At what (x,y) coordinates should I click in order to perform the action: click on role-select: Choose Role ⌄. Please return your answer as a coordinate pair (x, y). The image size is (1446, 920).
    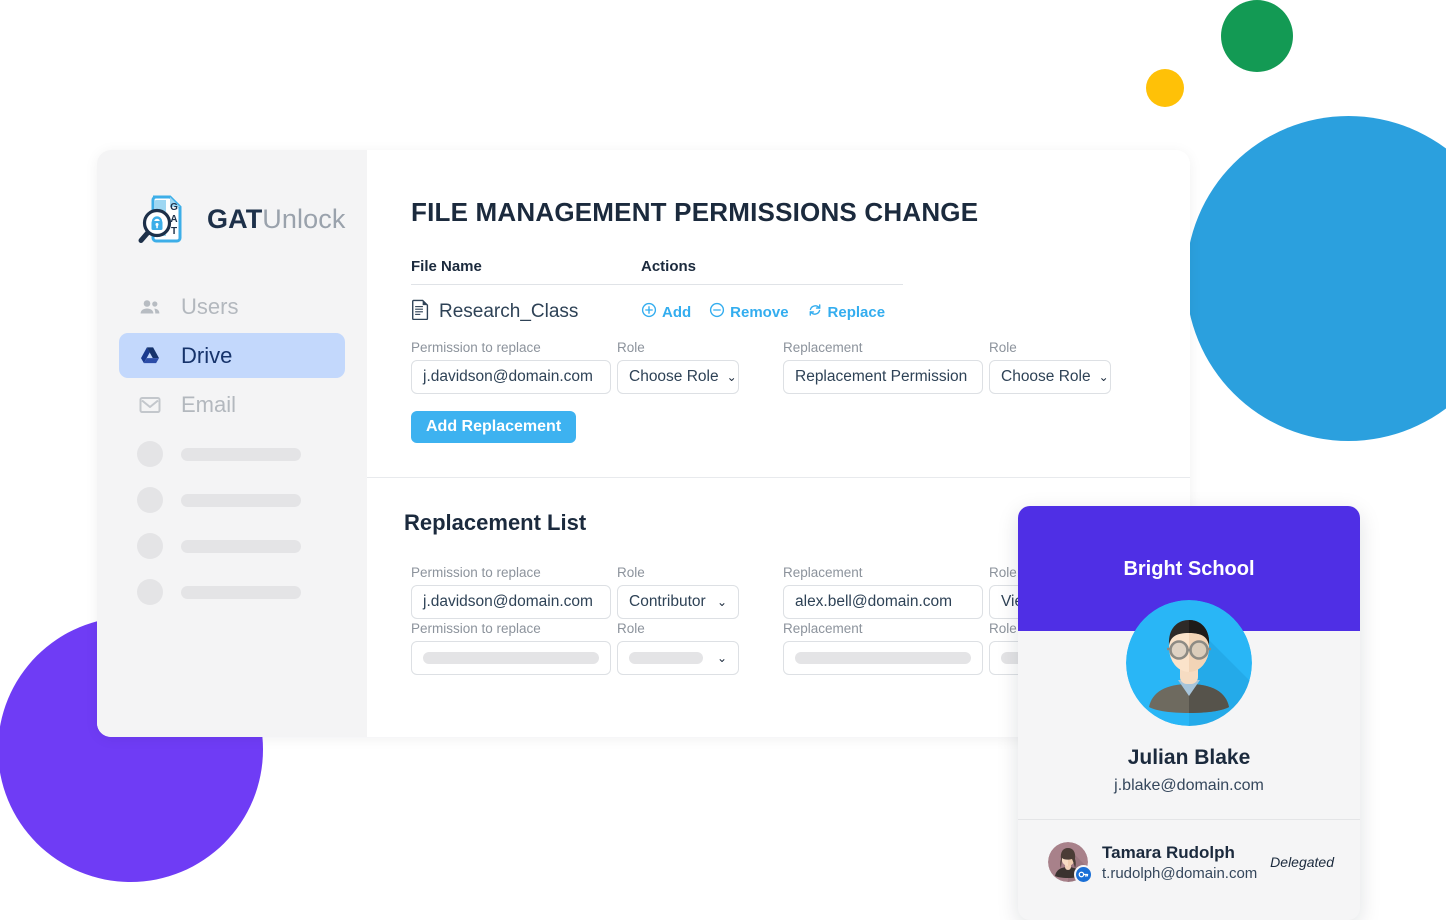
    Looking at the image, I should click on (678, 377).